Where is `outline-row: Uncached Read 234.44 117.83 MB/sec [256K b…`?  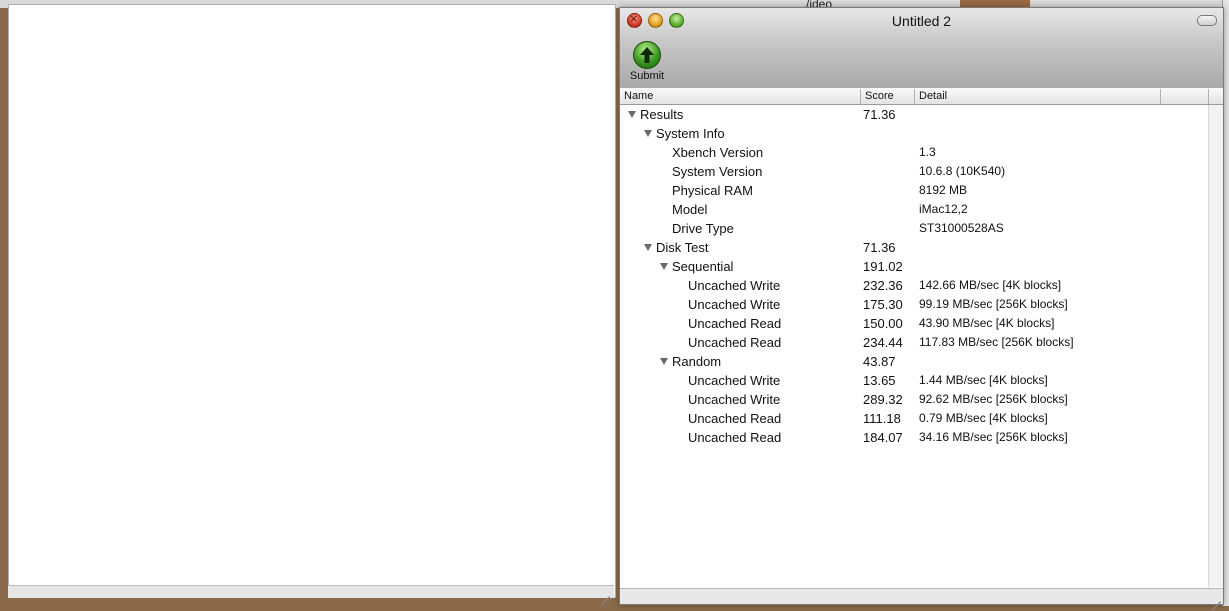
outline-row: Uncached Read 234.44 117.83 MB/sec [256K b… is located at coordinates (915, 342).